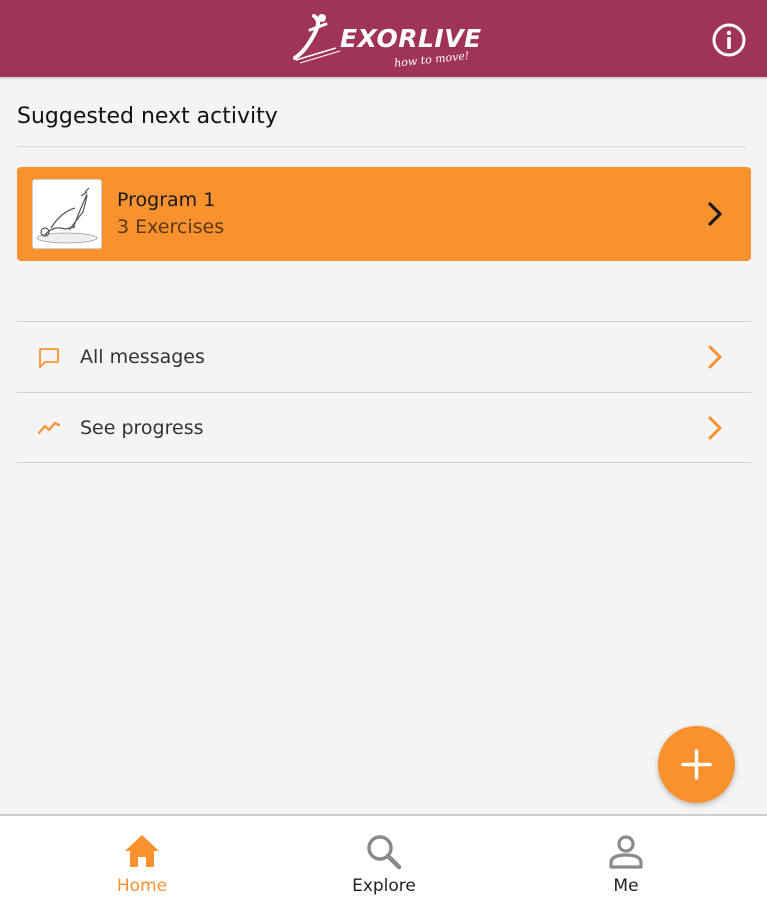 The height and width of the screenshot is (907, 767). I want to click on add-button, so click(696, 764).